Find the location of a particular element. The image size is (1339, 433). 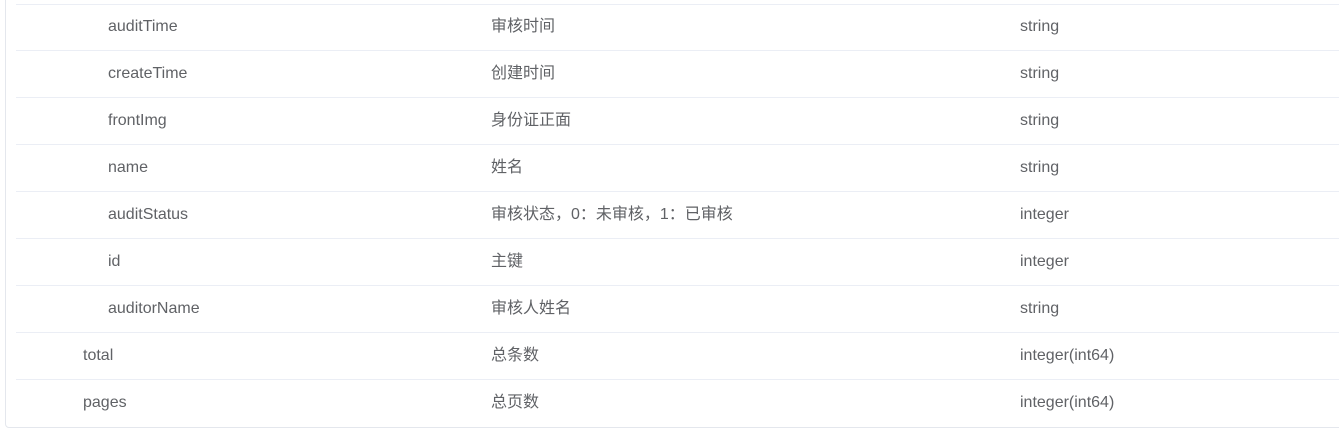

table-row: frontImg 身份证正面 string is located at coordinates (677, 121).